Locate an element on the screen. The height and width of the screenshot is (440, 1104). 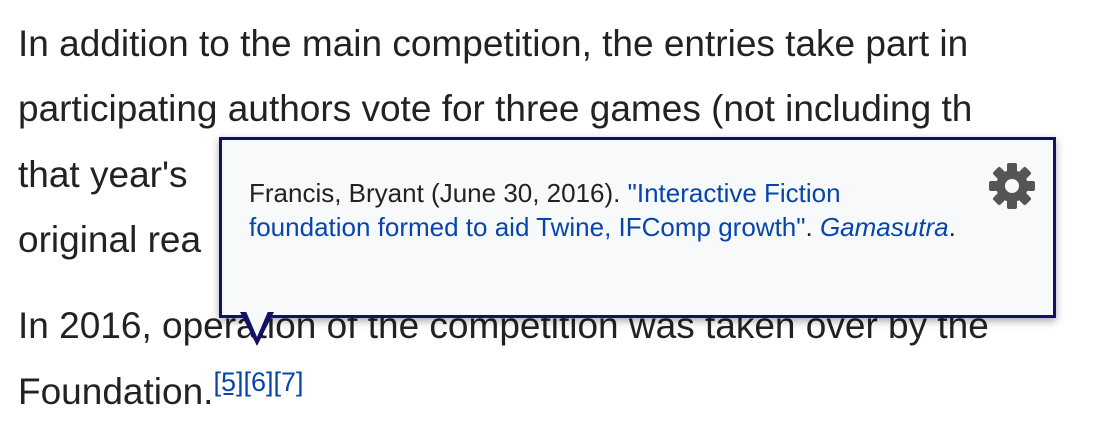
publication-name: Gamasutra is located at coordinates (884, 227).